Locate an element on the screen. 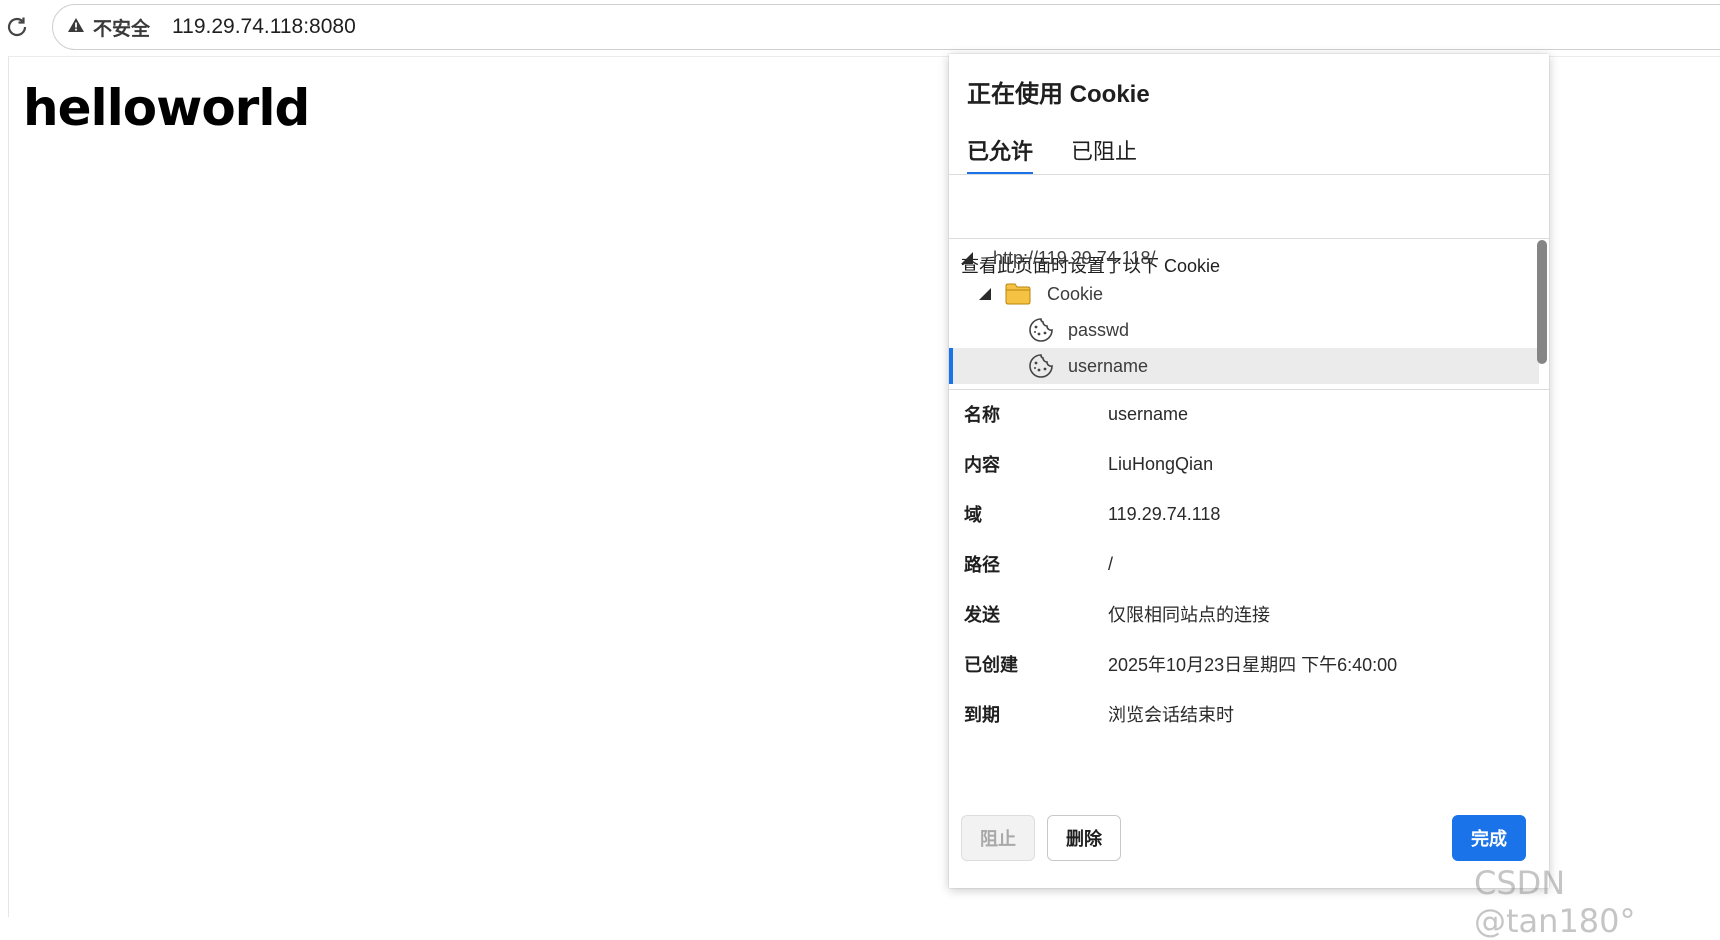 The image size is (1720, 940). tree-row-cookie: passwd is located at coordinates (1243, 330).